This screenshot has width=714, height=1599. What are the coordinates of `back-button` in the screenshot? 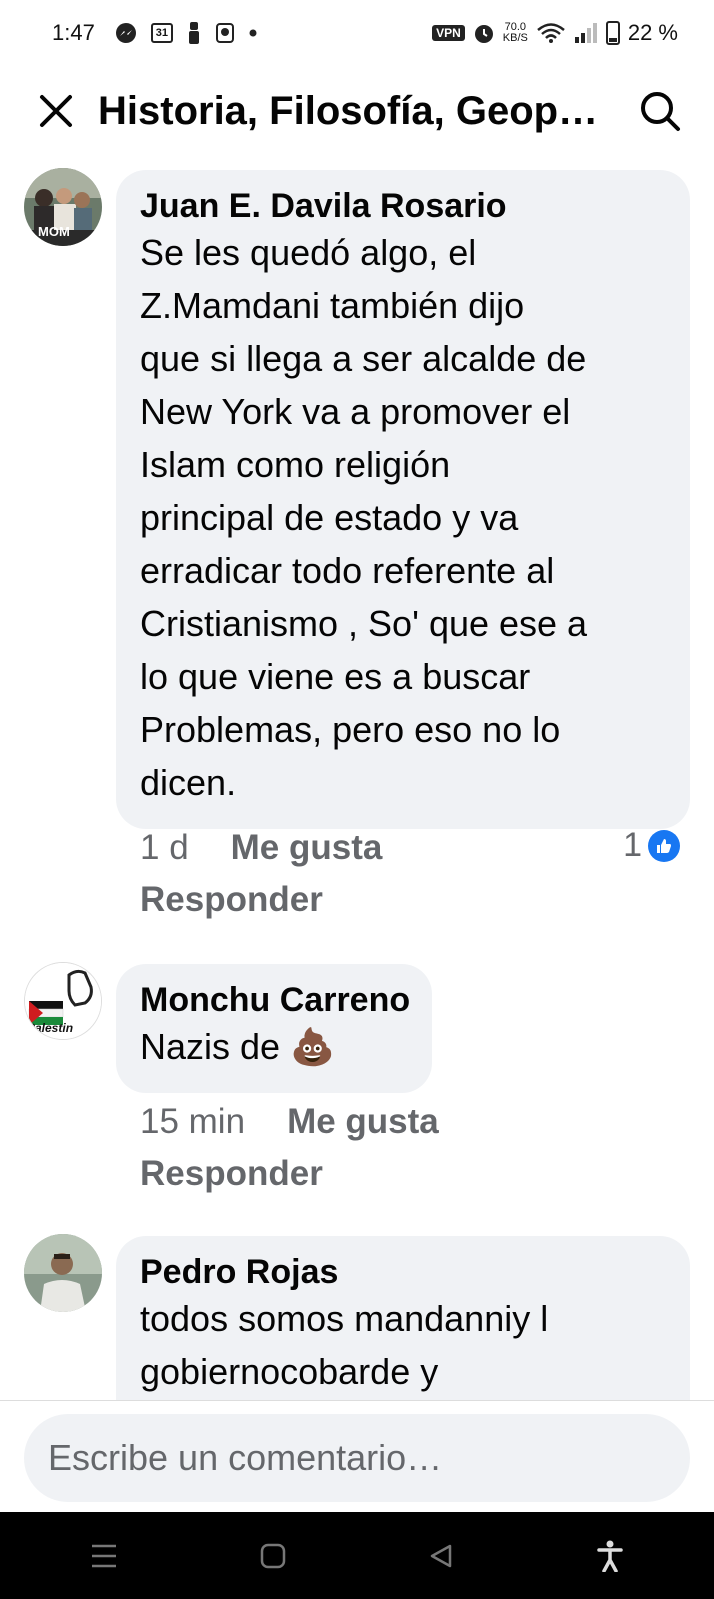 It's located at (441, 1556).